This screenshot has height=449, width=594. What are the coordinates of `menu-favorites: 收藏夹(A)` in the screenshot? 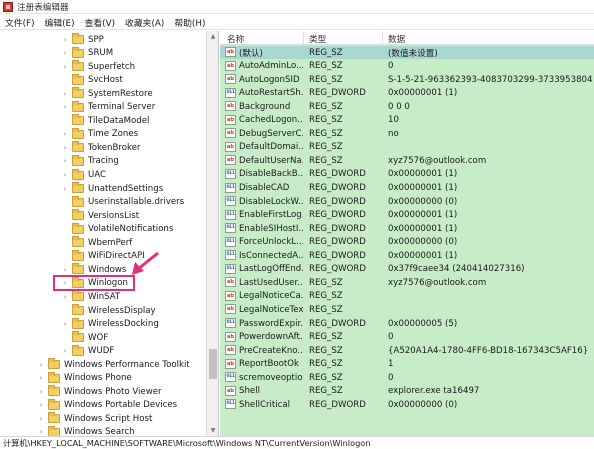 It's located at (144, 22).